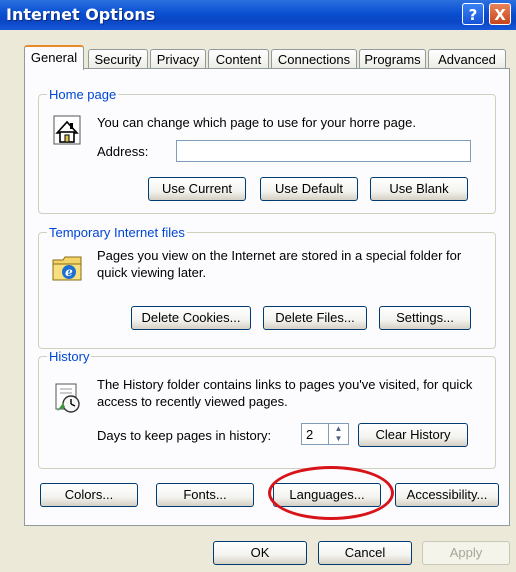  I want to click on spin-up-icon: ▲, so click(338, 429).